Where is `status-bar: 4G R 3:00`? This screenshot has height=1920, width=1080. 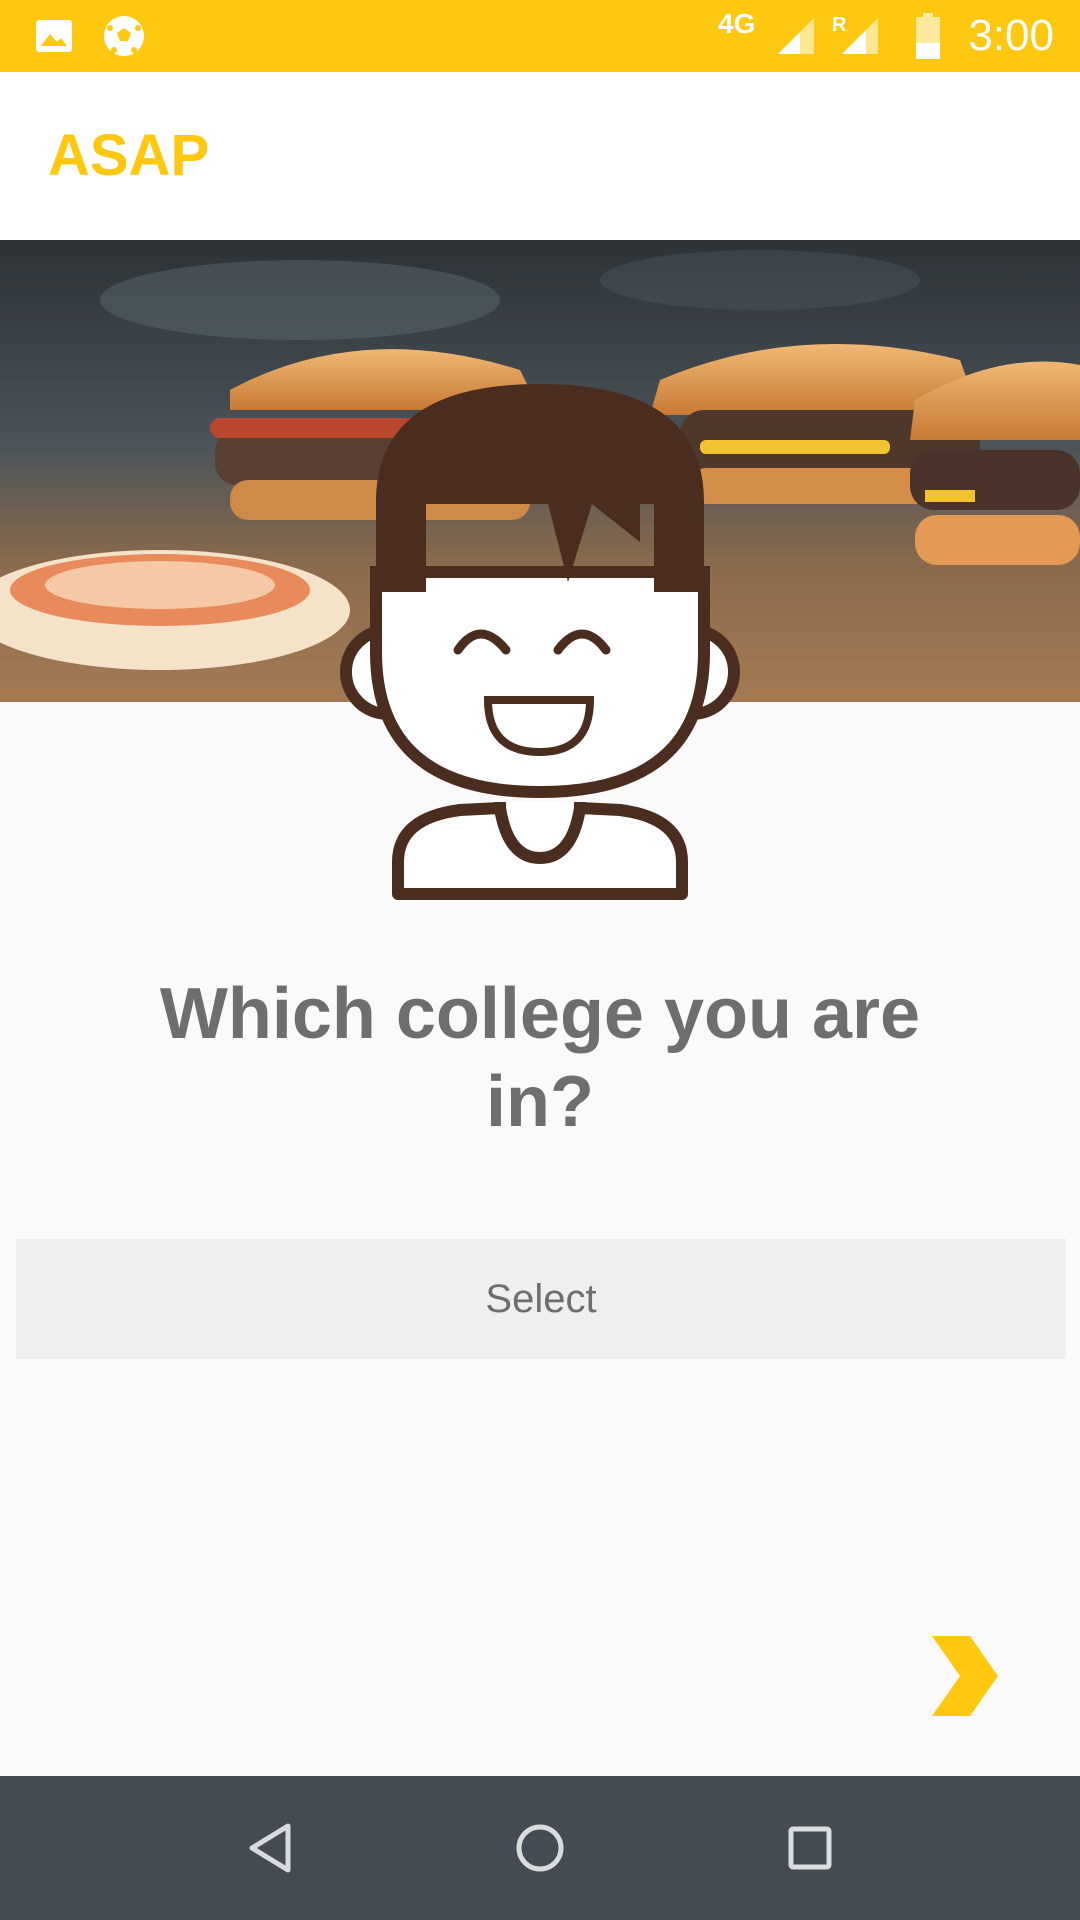
status-bar: 4G R 3:00 is located at coordinates (540, 36).